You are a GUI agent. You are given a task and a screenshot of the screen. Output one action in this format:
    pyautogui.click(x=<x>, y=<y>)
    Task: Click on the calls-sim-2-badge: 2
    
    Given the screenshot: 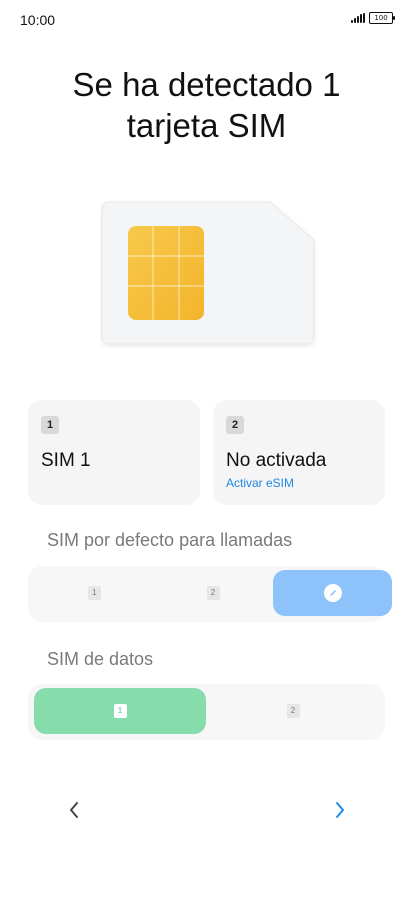 What is the action you would take?
    pyautogui.click(x=213, y=593)
    